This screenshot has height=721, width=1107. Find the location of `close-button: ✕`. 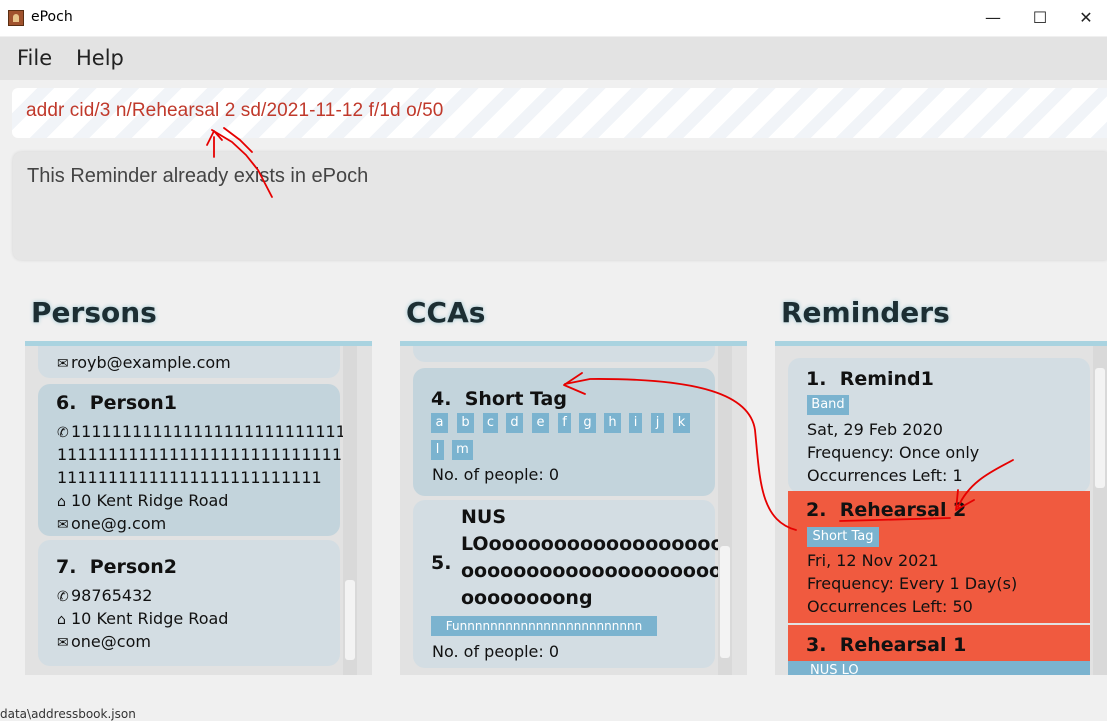

close-button: ✕ is located at coordinates (1085, 18).